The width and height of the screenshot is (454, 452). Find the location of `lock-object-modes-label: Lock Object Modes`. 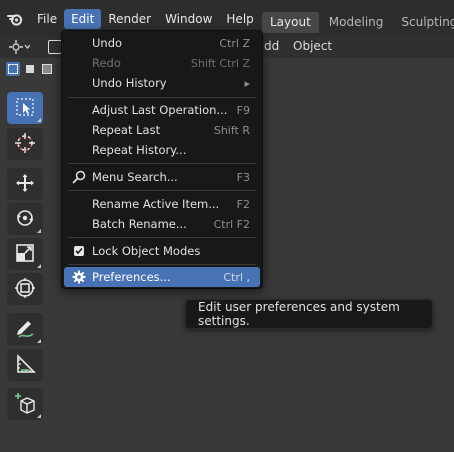

lock-object-modes-label: Lock Object Modes is located at coordinates (146, 251).